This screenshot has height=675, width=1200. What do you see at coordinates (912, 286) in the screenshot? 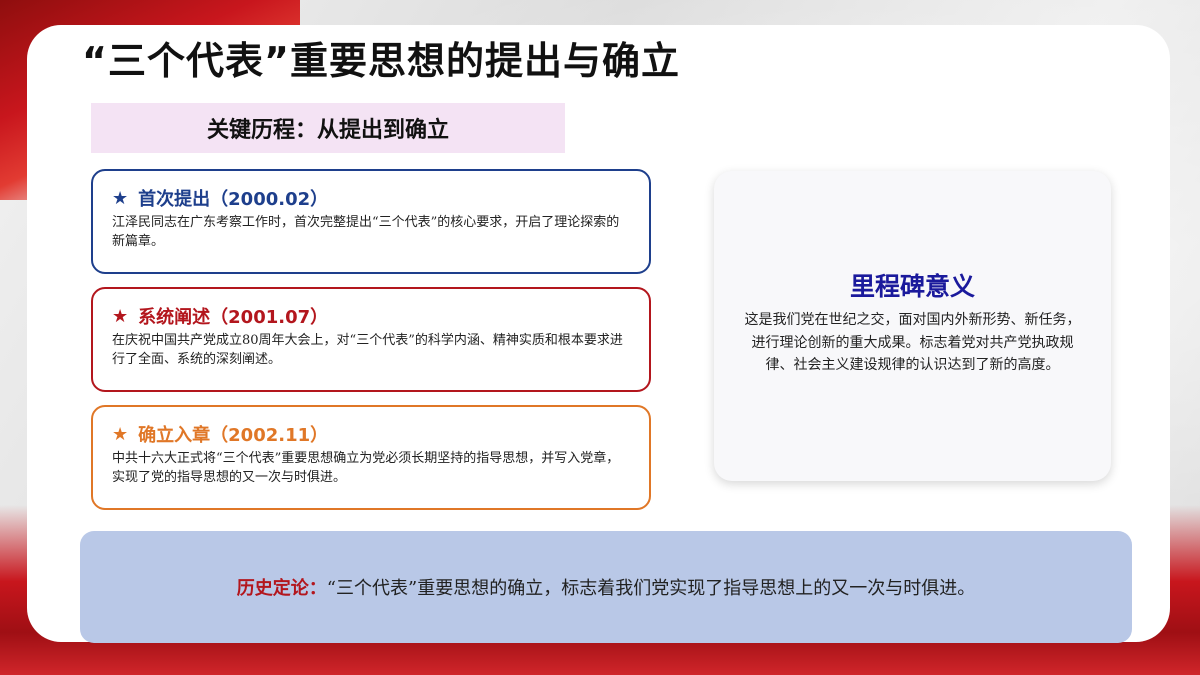
I see `significance-title: 里程碑意义` at bounding box center [912, 286].